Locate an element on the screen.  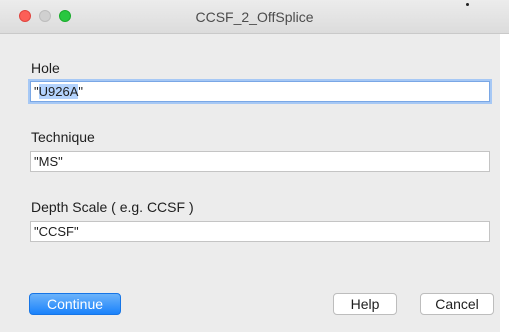
cursor-dot is located at coordinates (467, 4).